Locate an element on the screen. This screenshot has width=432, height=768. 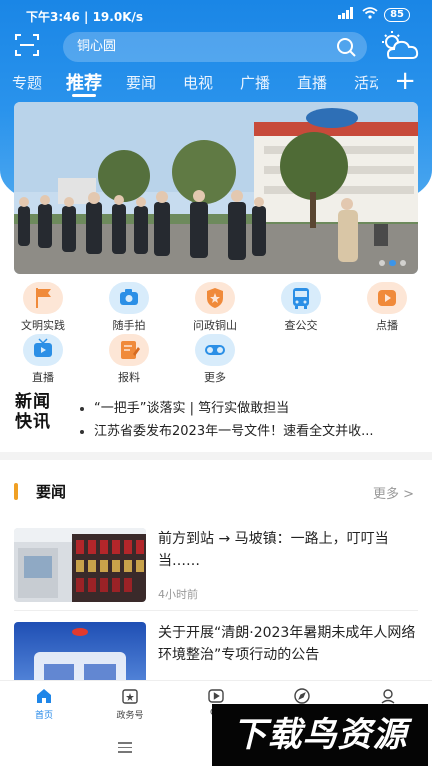
search-row: 铜心圆 is located at coordinates (216, 47).